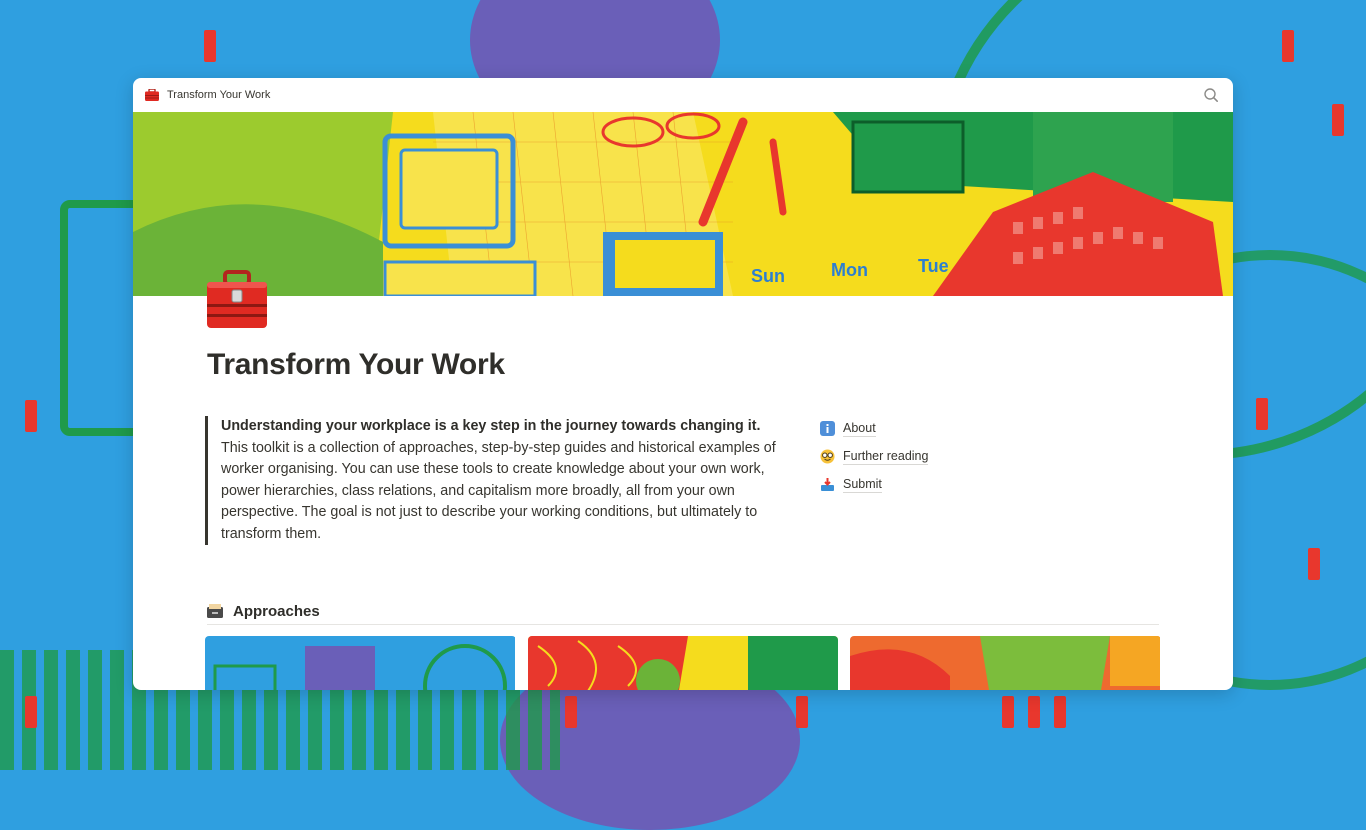 This screenshot has height=830, width=1366. What do you see at coordinates (276, 611) in the screenshot?
I see `section-title: Approaches` at bounding box center [276, 611].